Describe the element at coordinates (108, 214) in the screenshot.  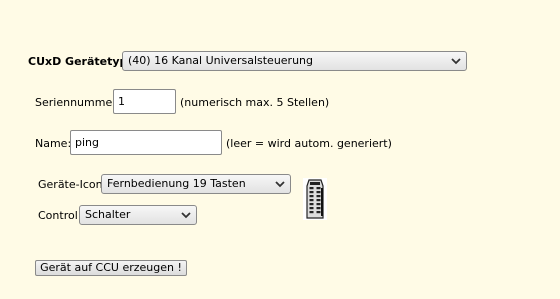
I see `control-selected-value: Schalter` at that location.